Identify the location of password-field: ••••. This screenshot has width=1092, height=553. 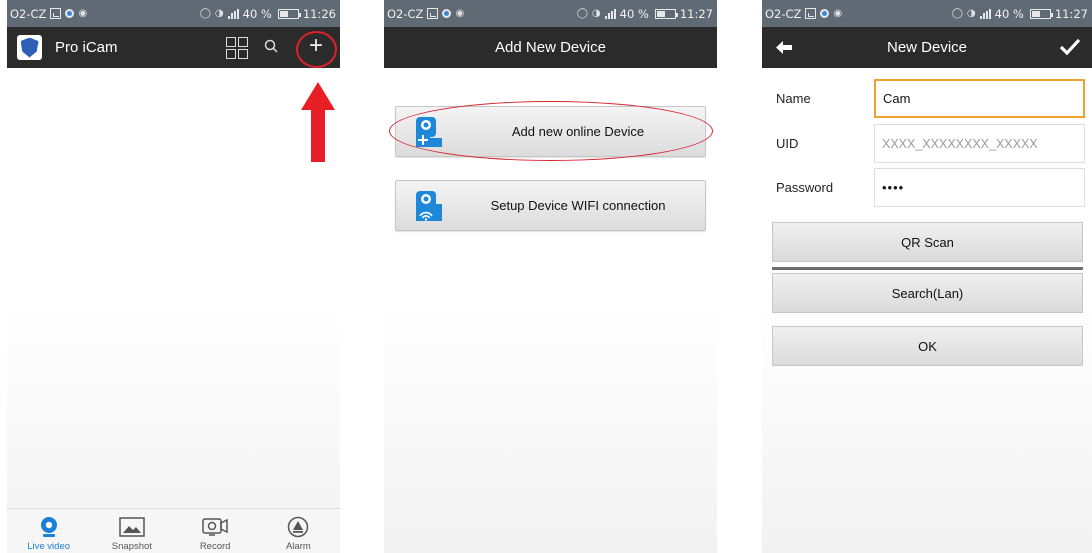
(979, 187).